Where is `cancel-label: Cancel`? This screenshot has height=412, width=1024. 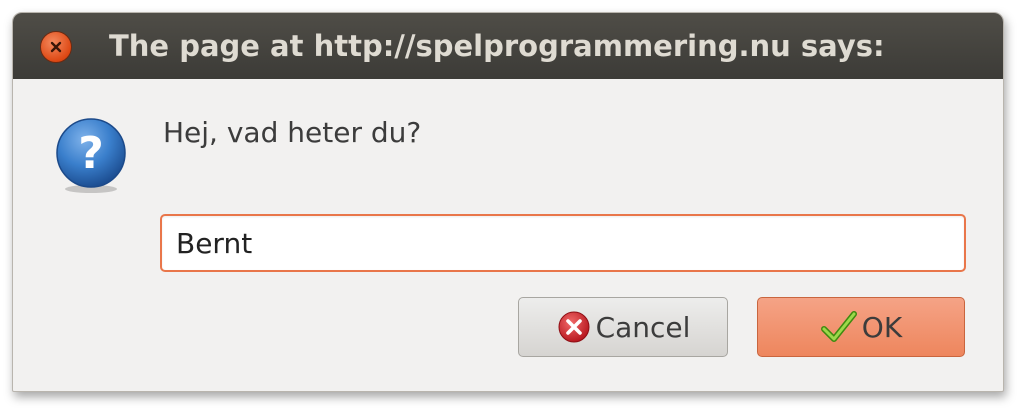
cancel-label: Cancel is located at coordinates (643, 327).